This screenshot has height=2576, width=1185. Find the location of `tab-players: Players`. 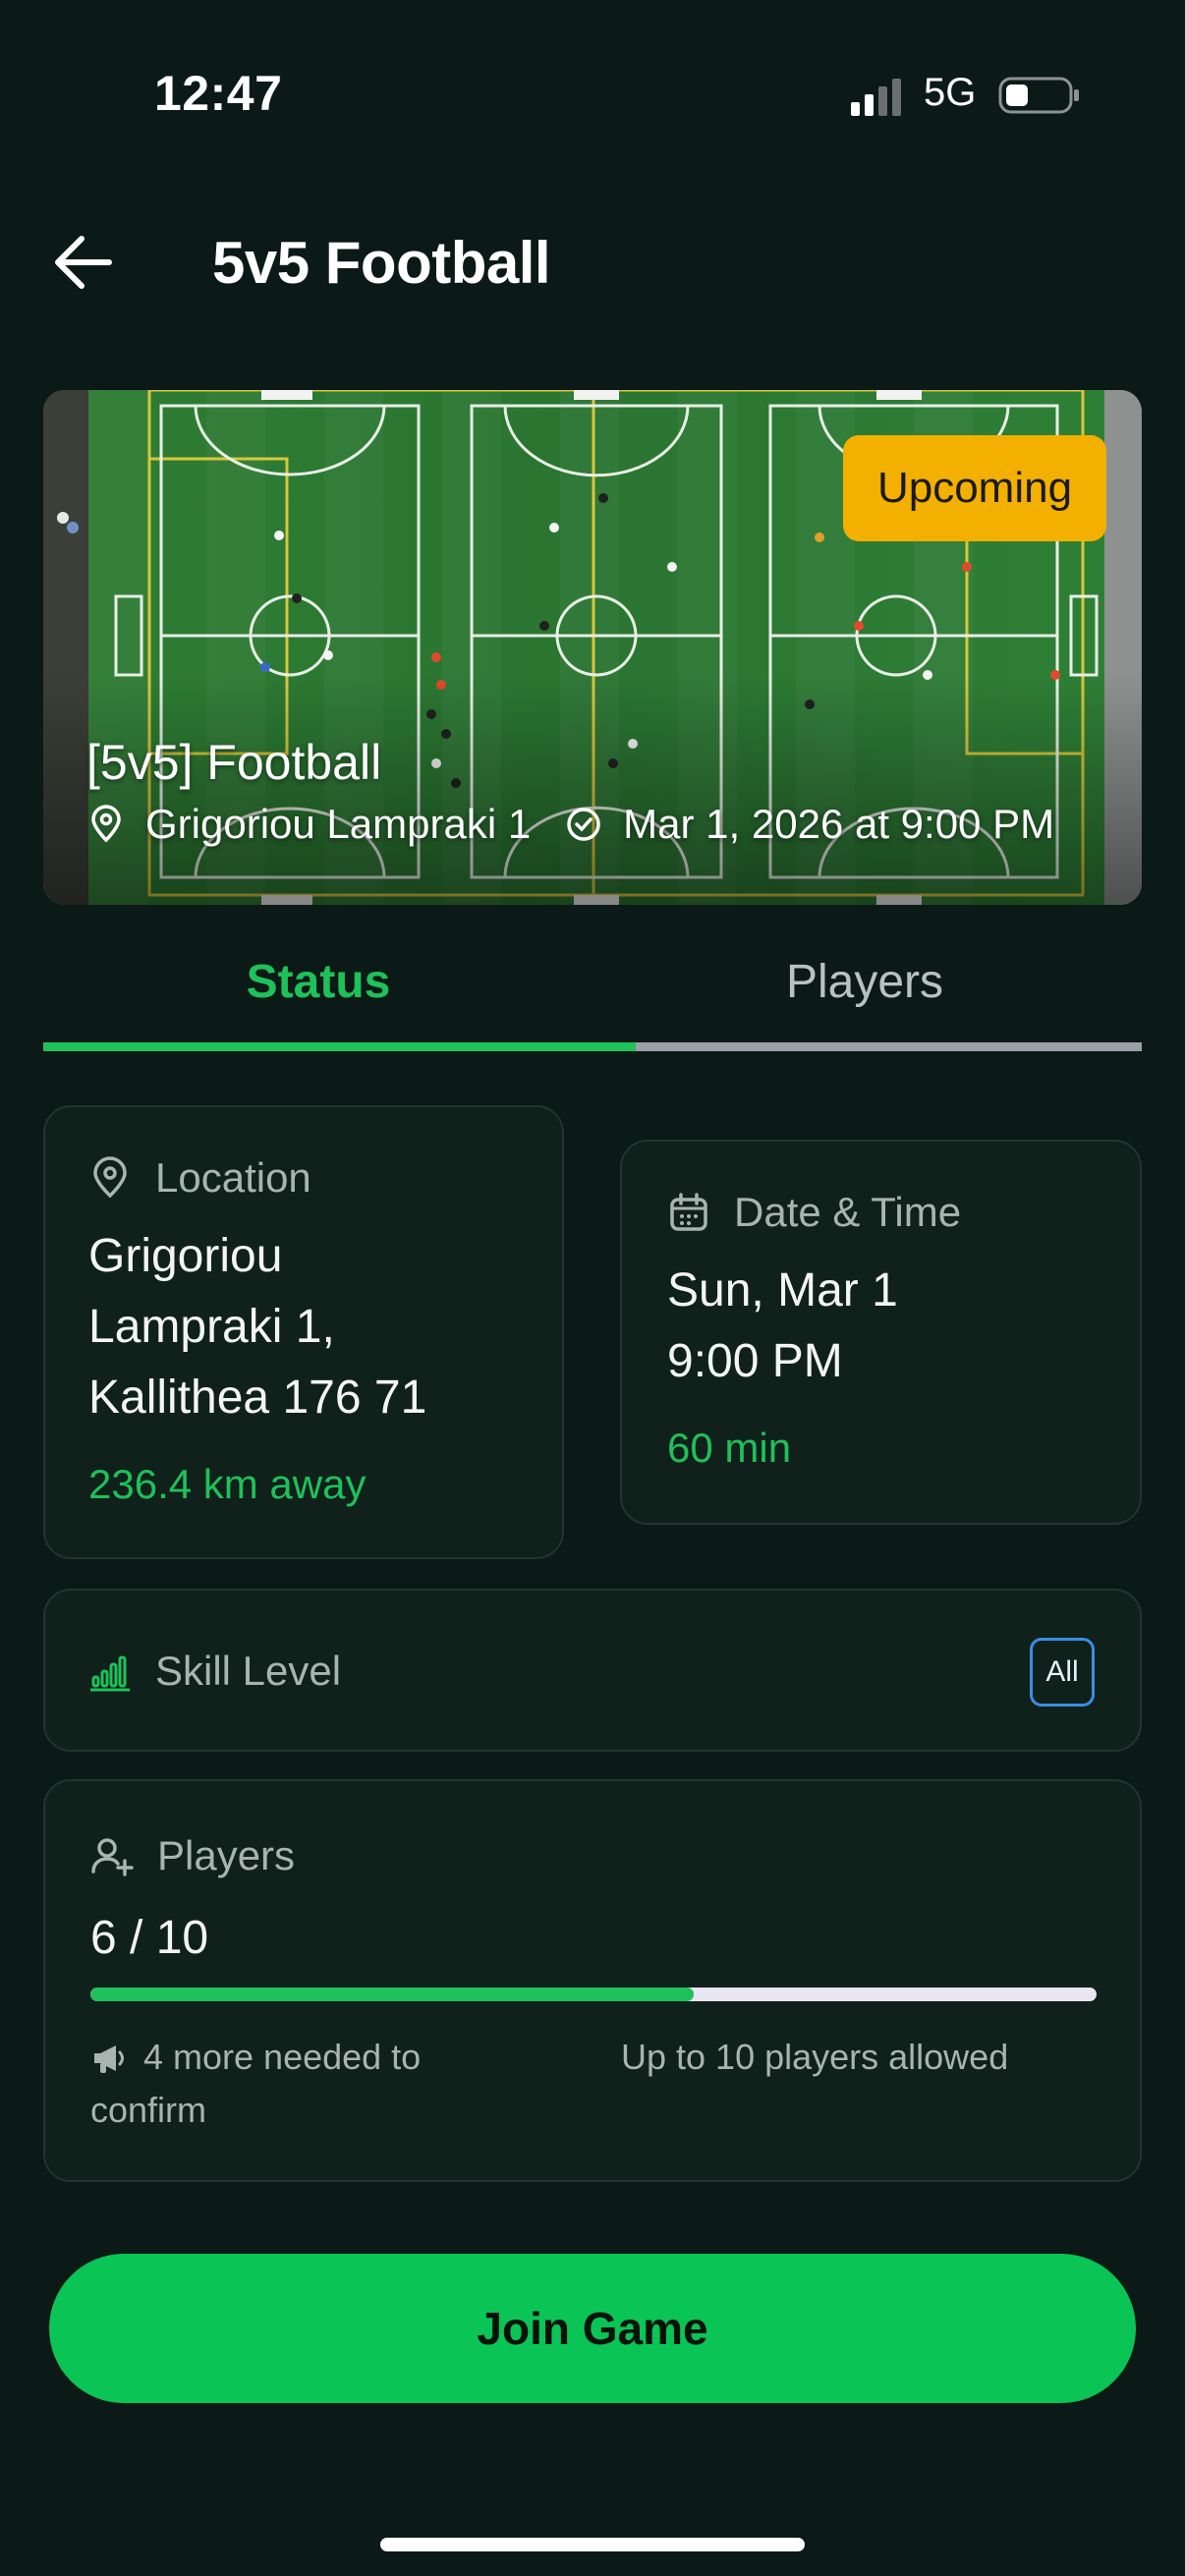

tab-players: Players is located at coordinates (865, 982).